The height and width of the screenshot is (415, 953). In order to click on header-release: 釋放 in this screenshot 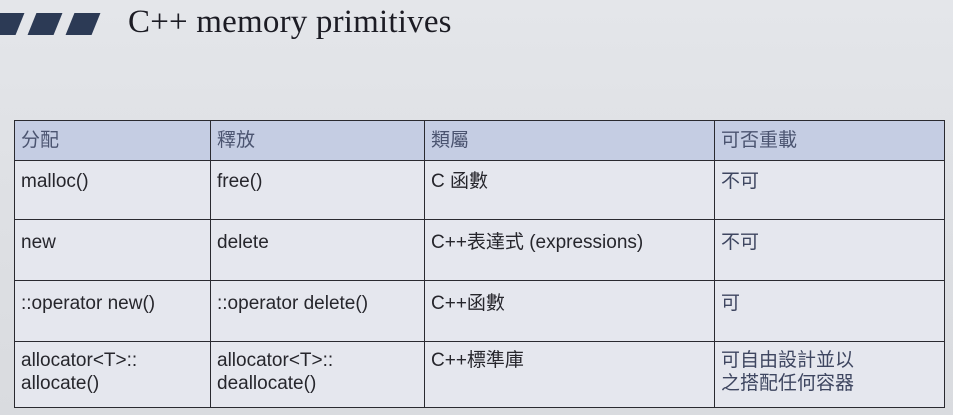, I will do `click(317, 140)`.